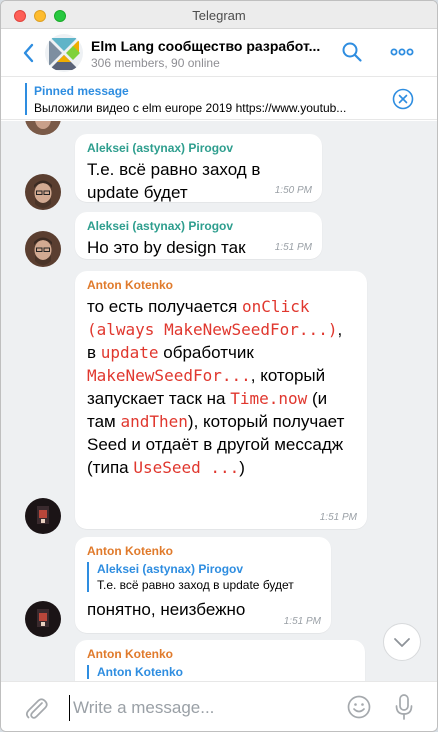  Describe the element at coordinates (81, 91) in the screenshot. I see `pinned-title: Pinned message` at that location.